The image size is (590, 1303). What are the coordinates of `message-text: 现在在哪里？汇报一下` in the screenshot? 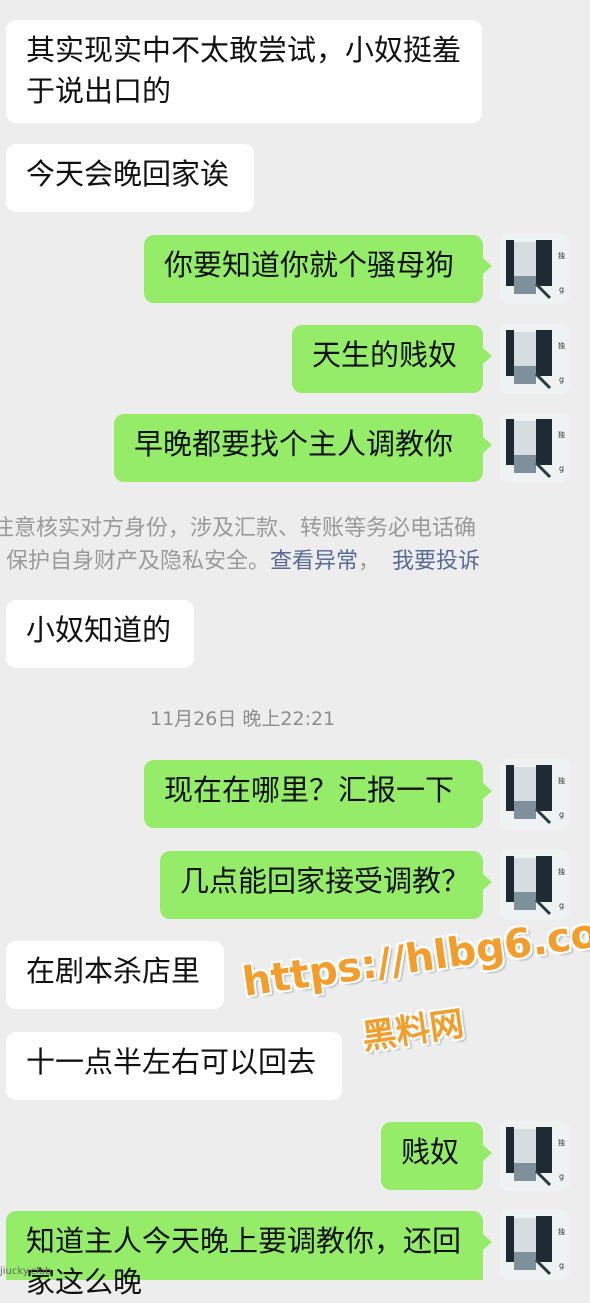 It's located at (309, 790).